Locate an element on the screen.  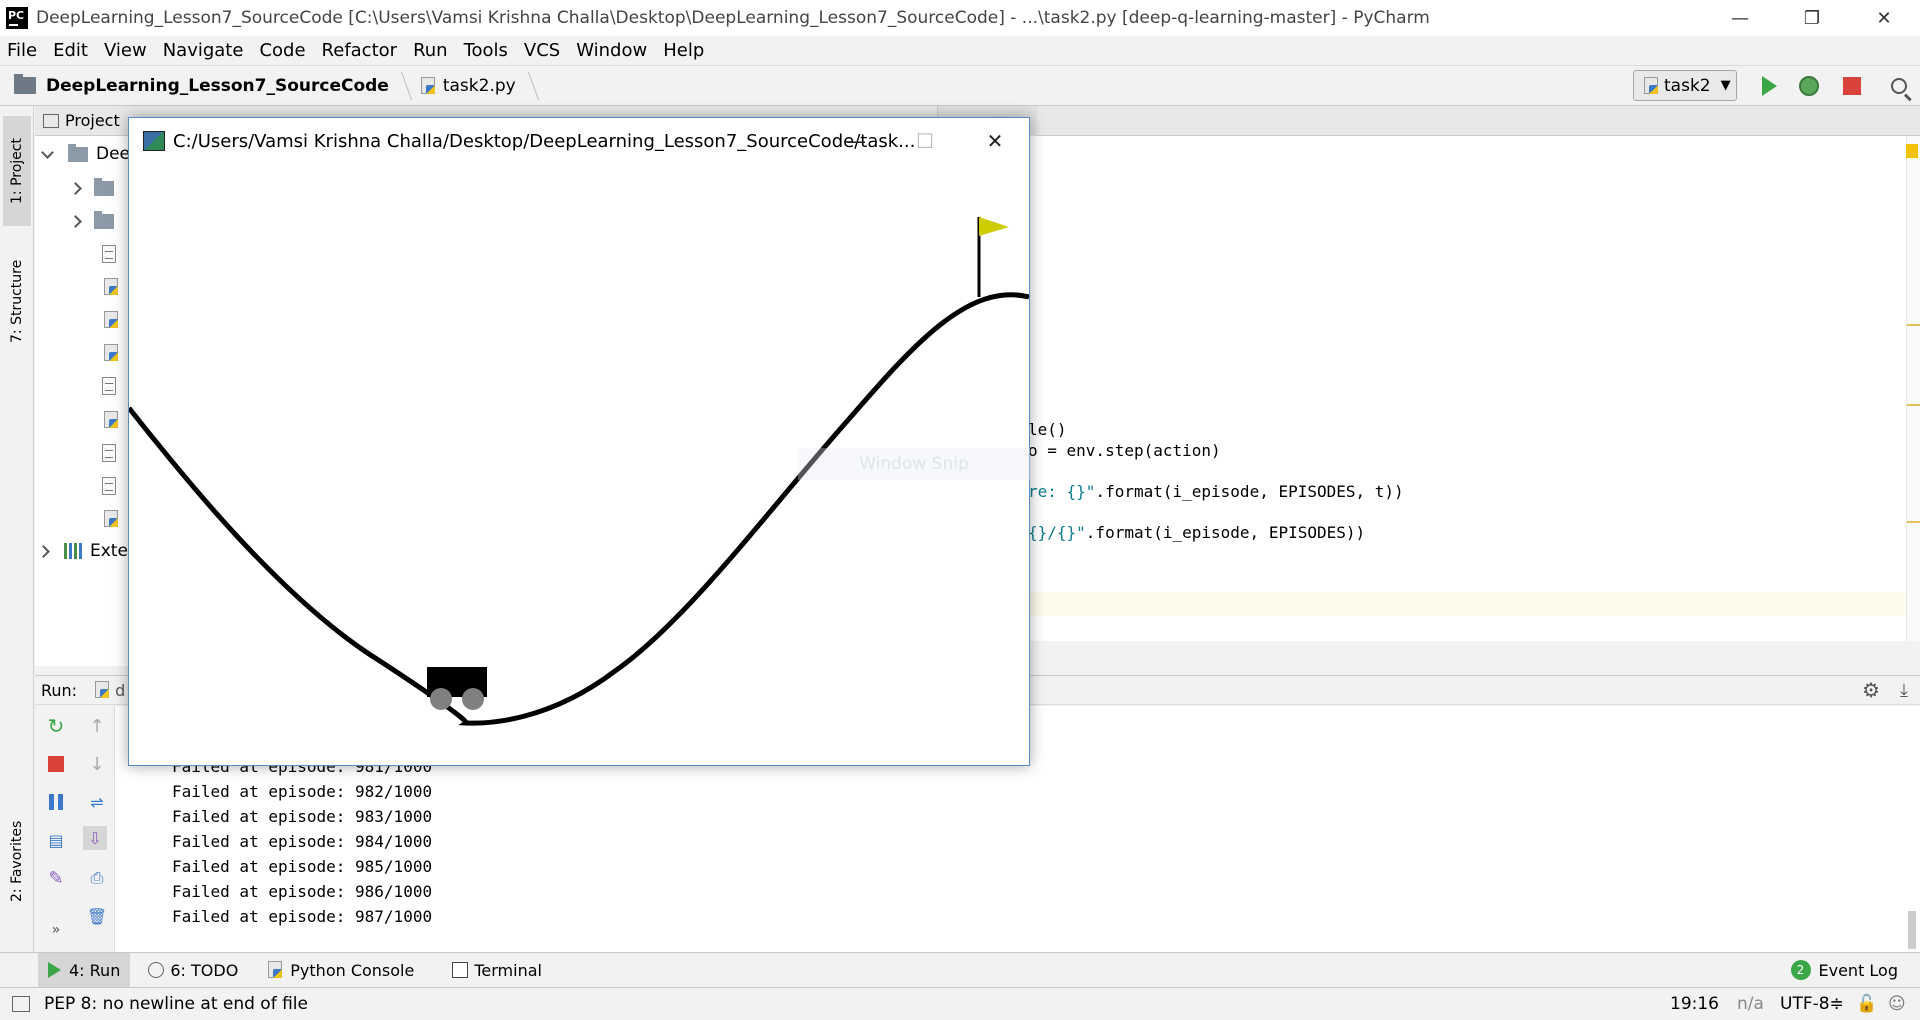
arrow-up-icon: ↑ is located at coordinates (97, 726).